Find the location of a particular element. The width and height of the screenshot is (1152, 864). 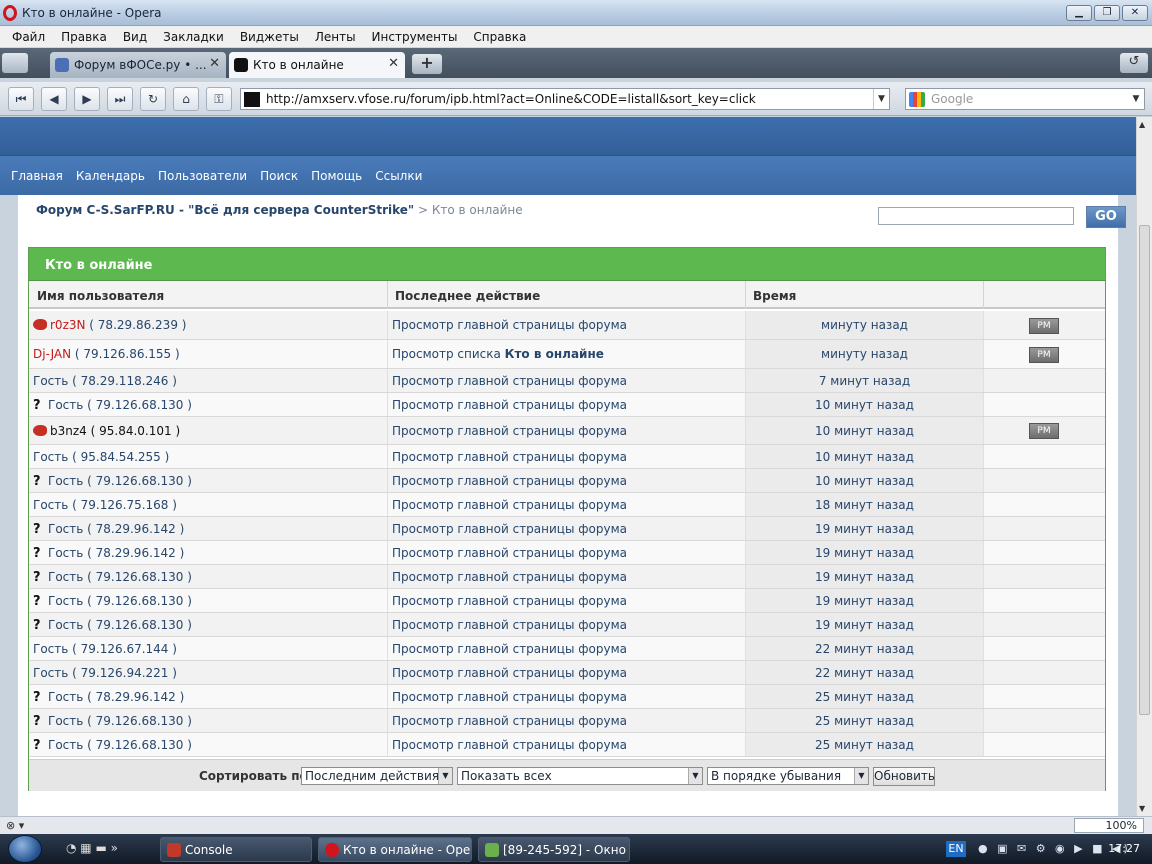

panel-toggle-button is located at coordinates (15, 63).